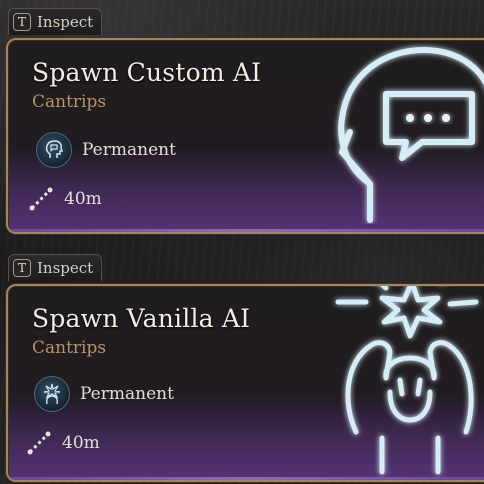 This screenshot has height=484, width=484. What do you see at coordinates (52, 394) in the screenshot?
I see `burst-badge-icon` at bounding box center [52, 394].